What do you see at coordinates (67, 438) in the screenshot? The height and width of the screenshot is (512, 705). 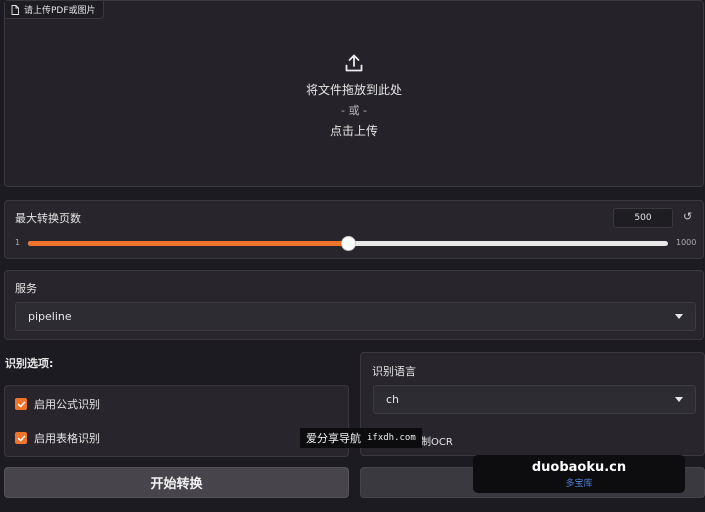 I see `table-recognition-label: 启用表格识别` at bounding box center [67, 438].